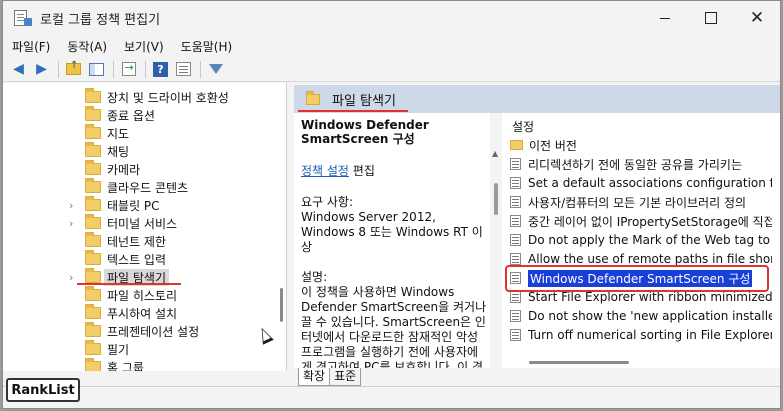 The image size is (783, 411). Describe the element at coordinates (757, 18) in the screenshot. I see `close-button: ✕` at that location.